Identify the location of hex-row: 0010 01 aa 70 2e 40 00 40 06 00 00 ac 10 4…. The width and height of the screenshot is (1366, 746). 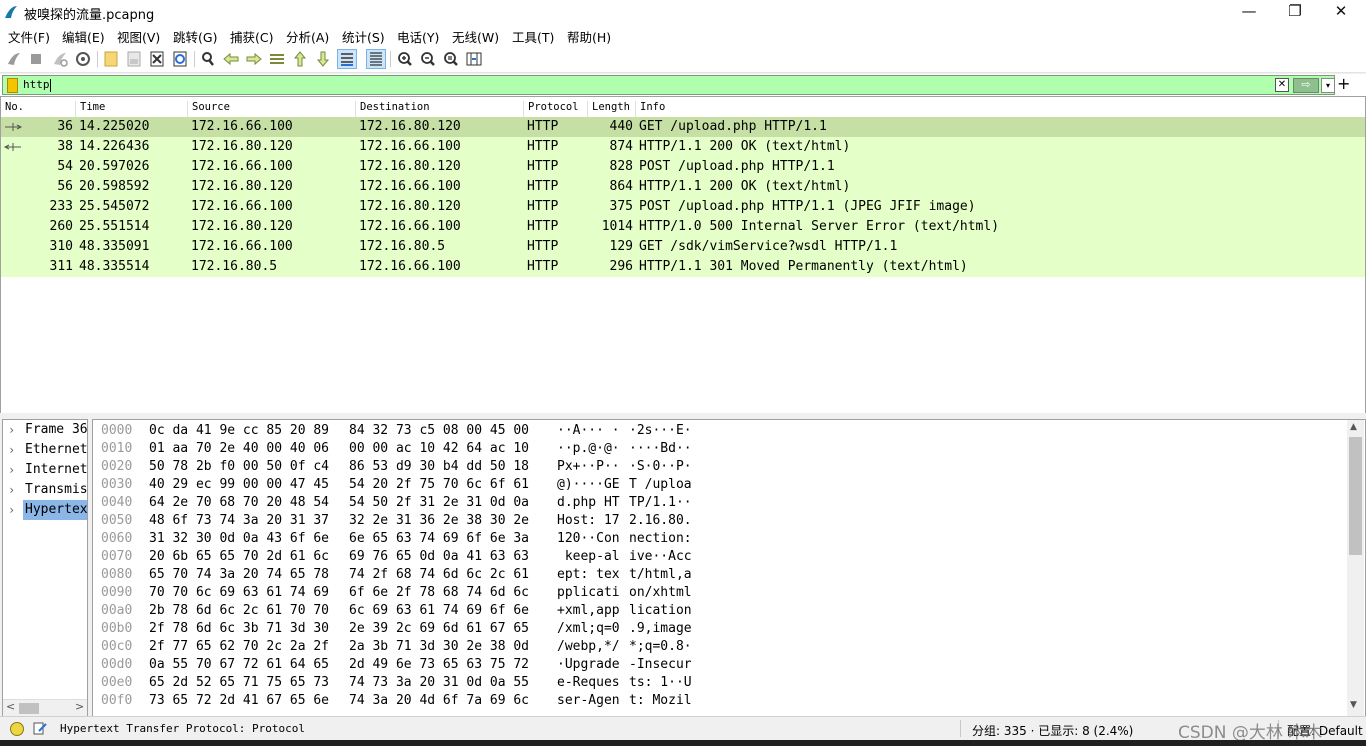
(718, 449).